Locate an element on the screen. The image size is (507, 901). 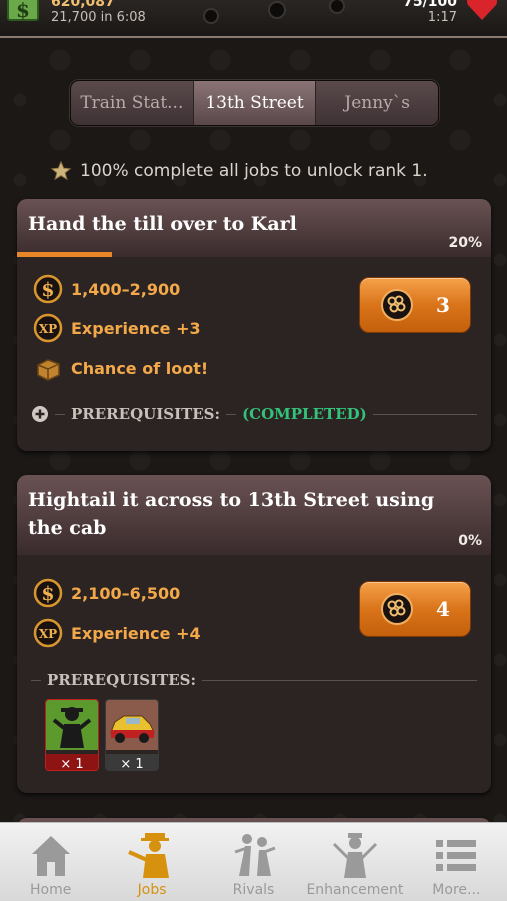
loot-reward-text: Chance of loot! is located at coordinates (140, 368).